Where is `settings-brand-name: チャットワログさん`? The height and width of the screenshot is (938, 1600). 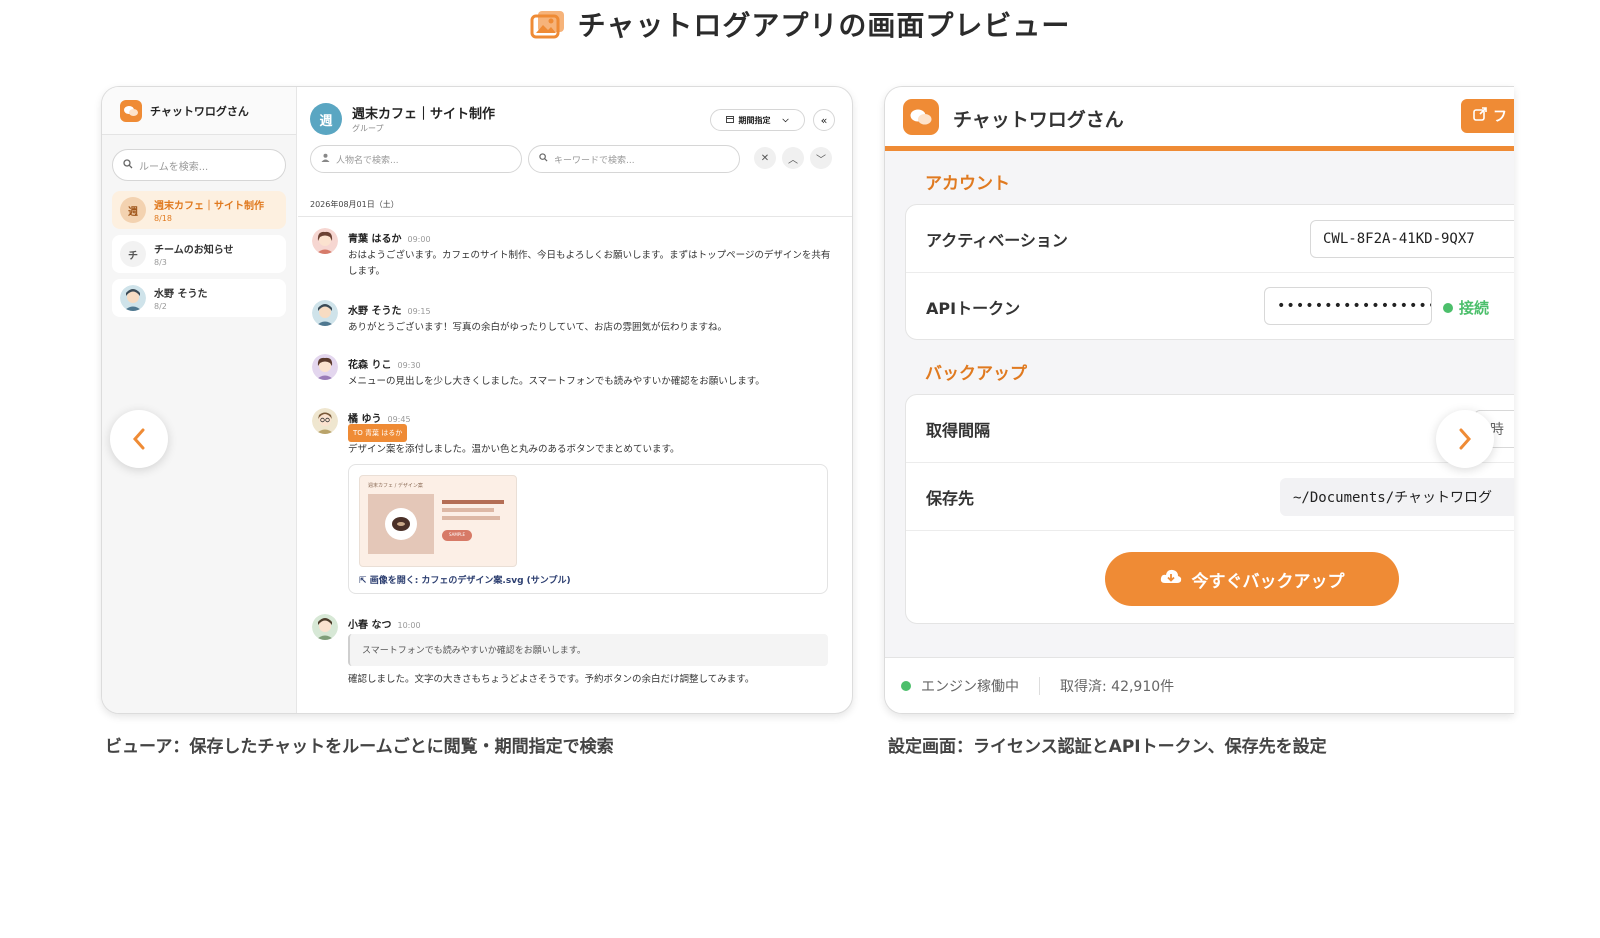 settings-brand-name: チャットワログさん is located at coordinates (1038, 120).